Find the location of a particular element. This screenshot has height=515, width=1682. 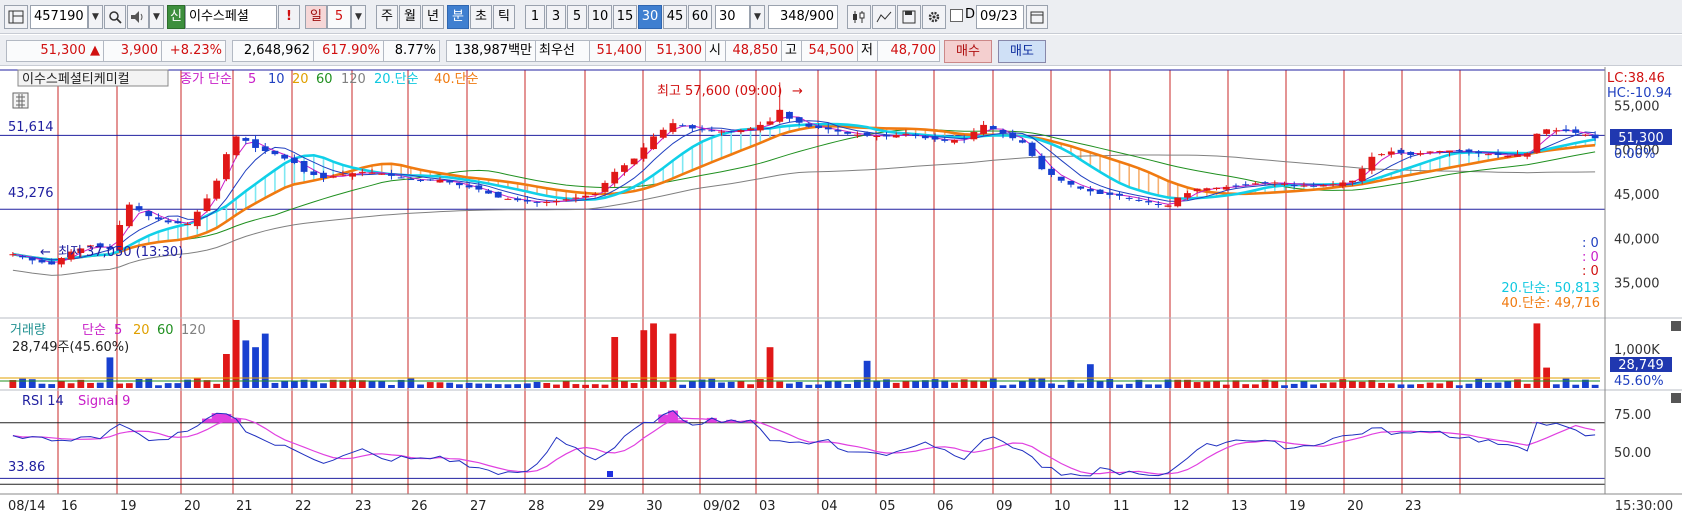

candle-type-icon is located at coordinates (859, 17).